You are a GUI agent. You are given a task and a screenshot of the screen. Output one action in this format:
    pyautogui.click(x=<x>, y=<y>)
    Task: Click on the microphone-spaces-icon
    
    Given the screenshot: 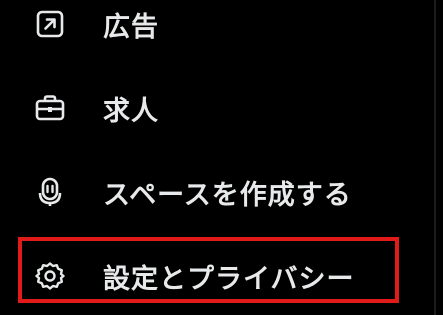 What is the action you would take?
    pyautogui.click(x=50, y=192)
    